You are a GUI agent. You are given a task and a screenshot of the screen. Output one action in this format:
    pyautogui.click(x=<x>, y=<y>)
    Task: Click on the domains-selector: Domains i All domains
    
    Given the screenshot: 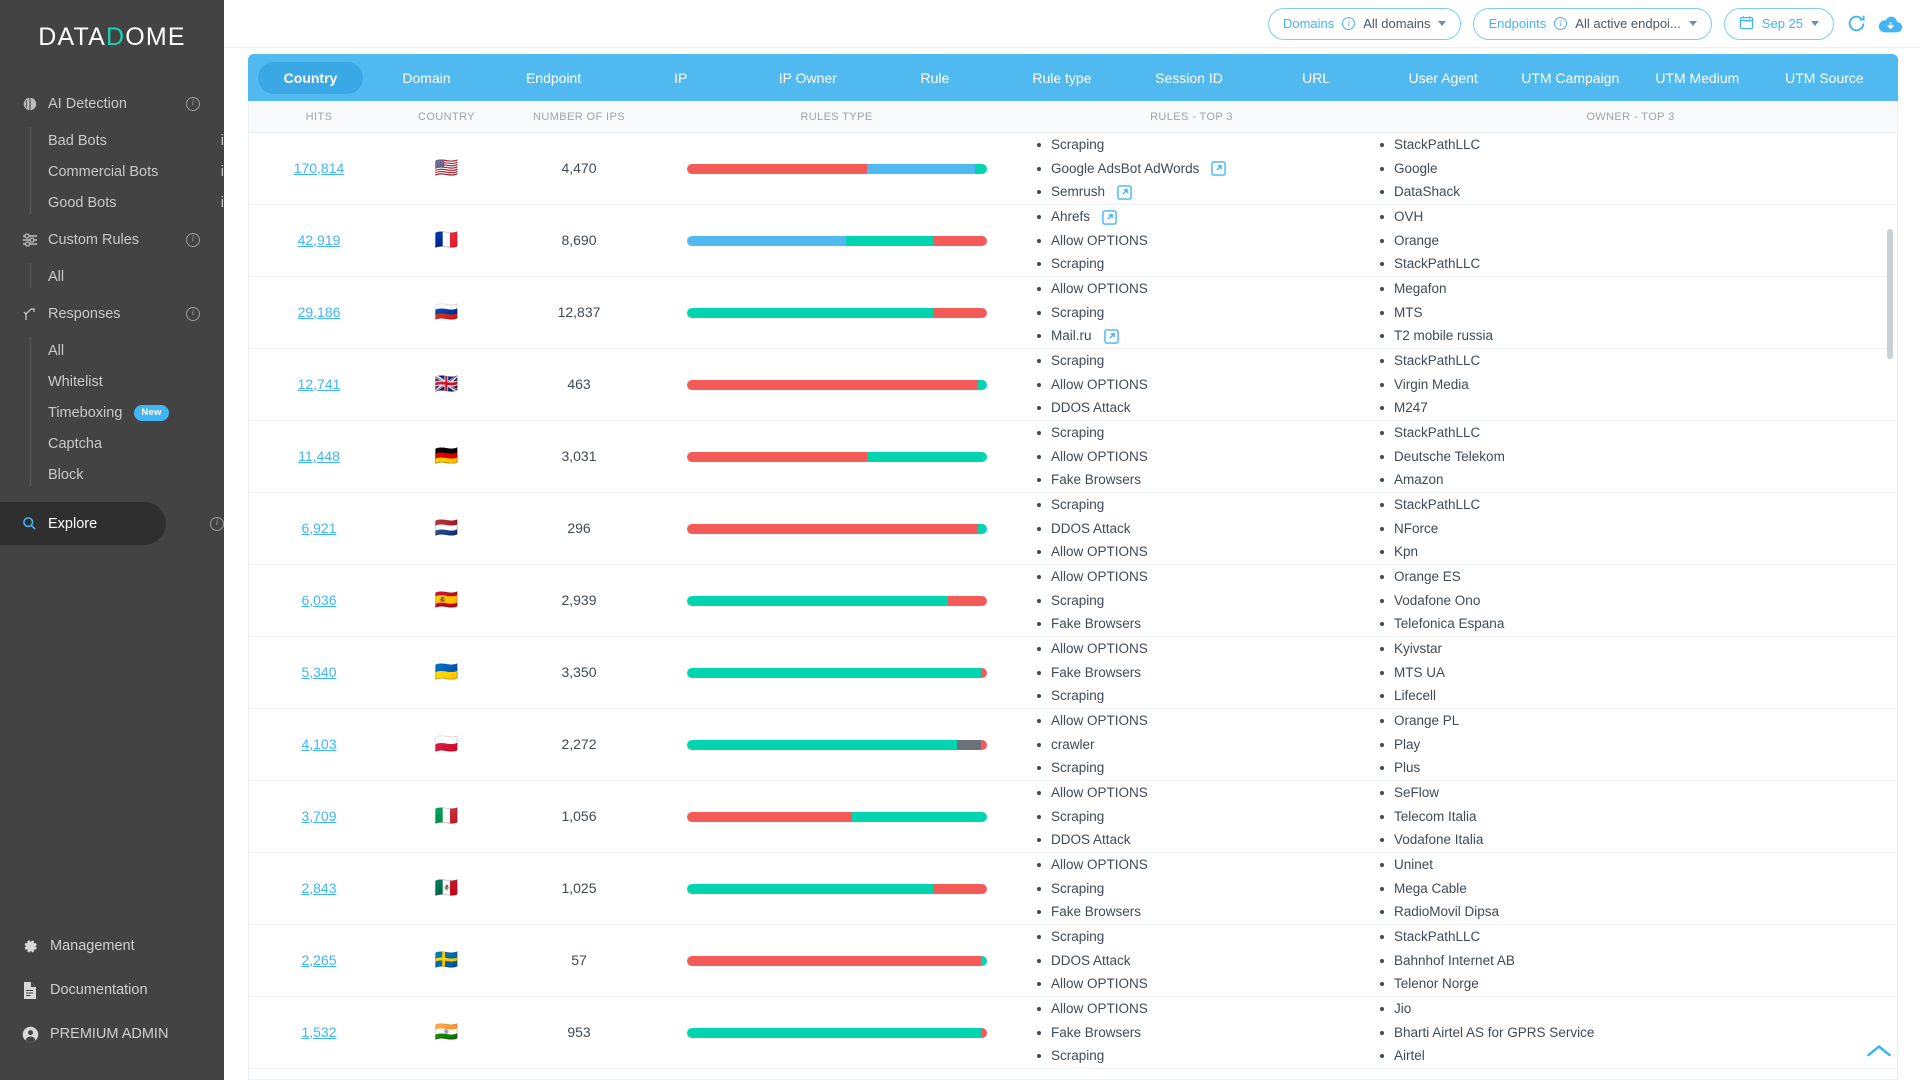 What is the action you would take?
    pyautogui.click(x=1364, y=23)
    